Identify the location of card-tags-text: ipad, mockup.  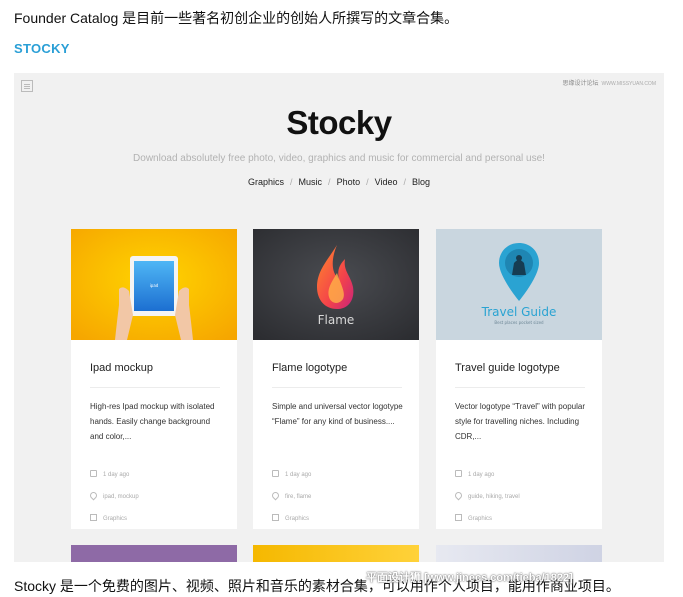
(121, 497).